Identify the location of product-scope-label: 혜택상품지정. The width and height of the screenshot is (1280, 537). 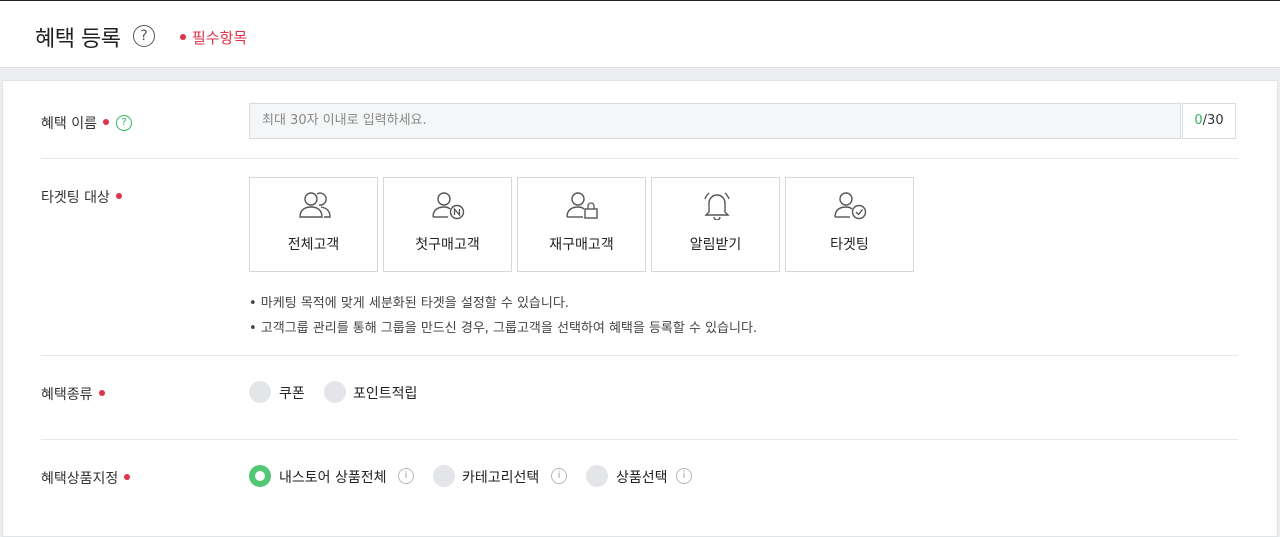
(86, 478).